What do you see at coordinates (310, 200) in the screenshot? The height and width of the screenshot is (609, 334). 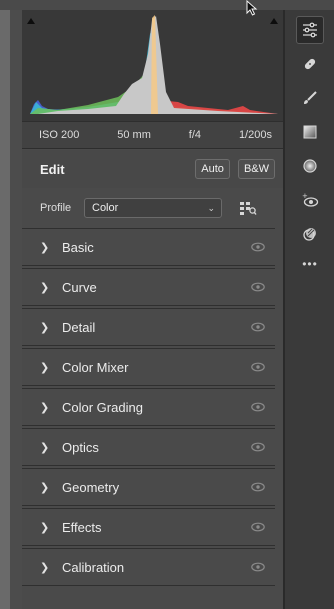 I see `red-eye-icon: +` at bounding box center [310, 200].